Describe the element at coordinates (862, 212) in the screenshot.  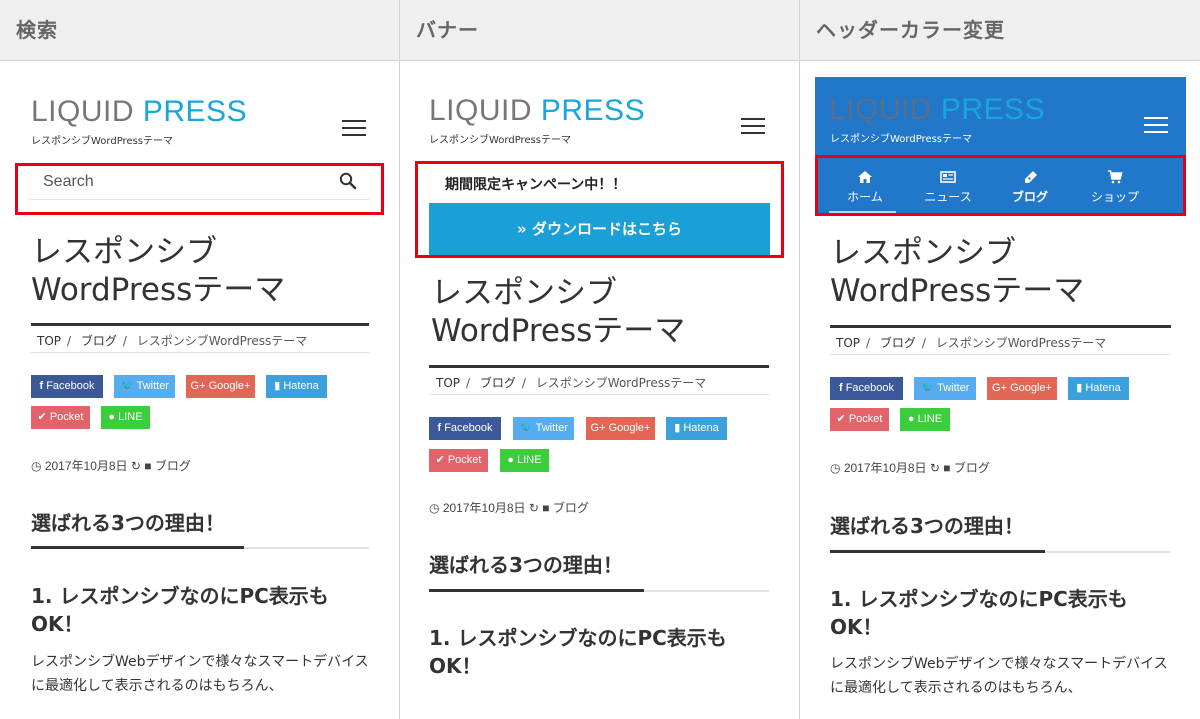
I see `nav-active-indicator` at that location.